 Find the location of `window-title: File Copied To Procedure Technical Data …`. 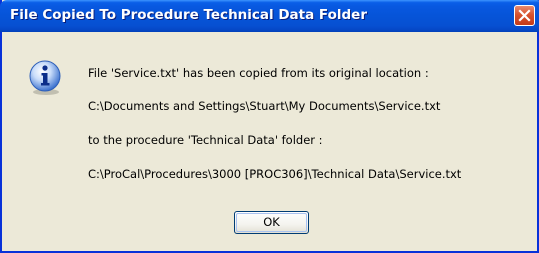

window-title: File Copied To Procedure Technical Data … is located at coordinates (188, 15).